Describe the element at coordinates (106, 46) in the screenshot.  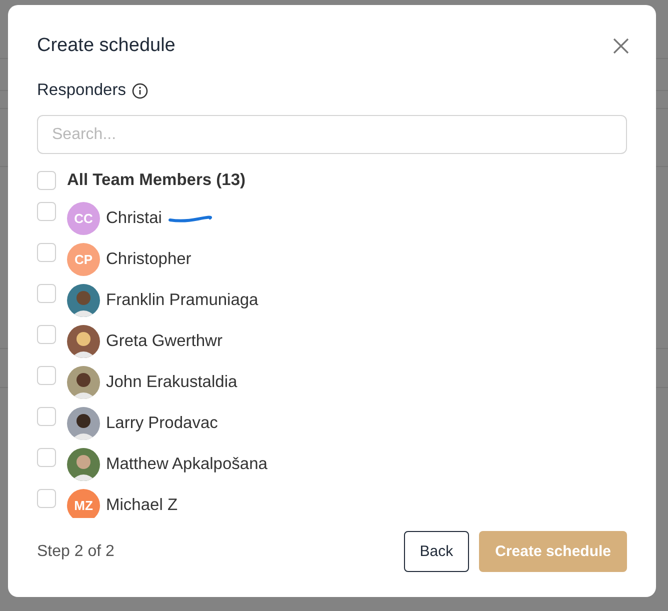
I see `dialog-title: Create schedule` at that location.